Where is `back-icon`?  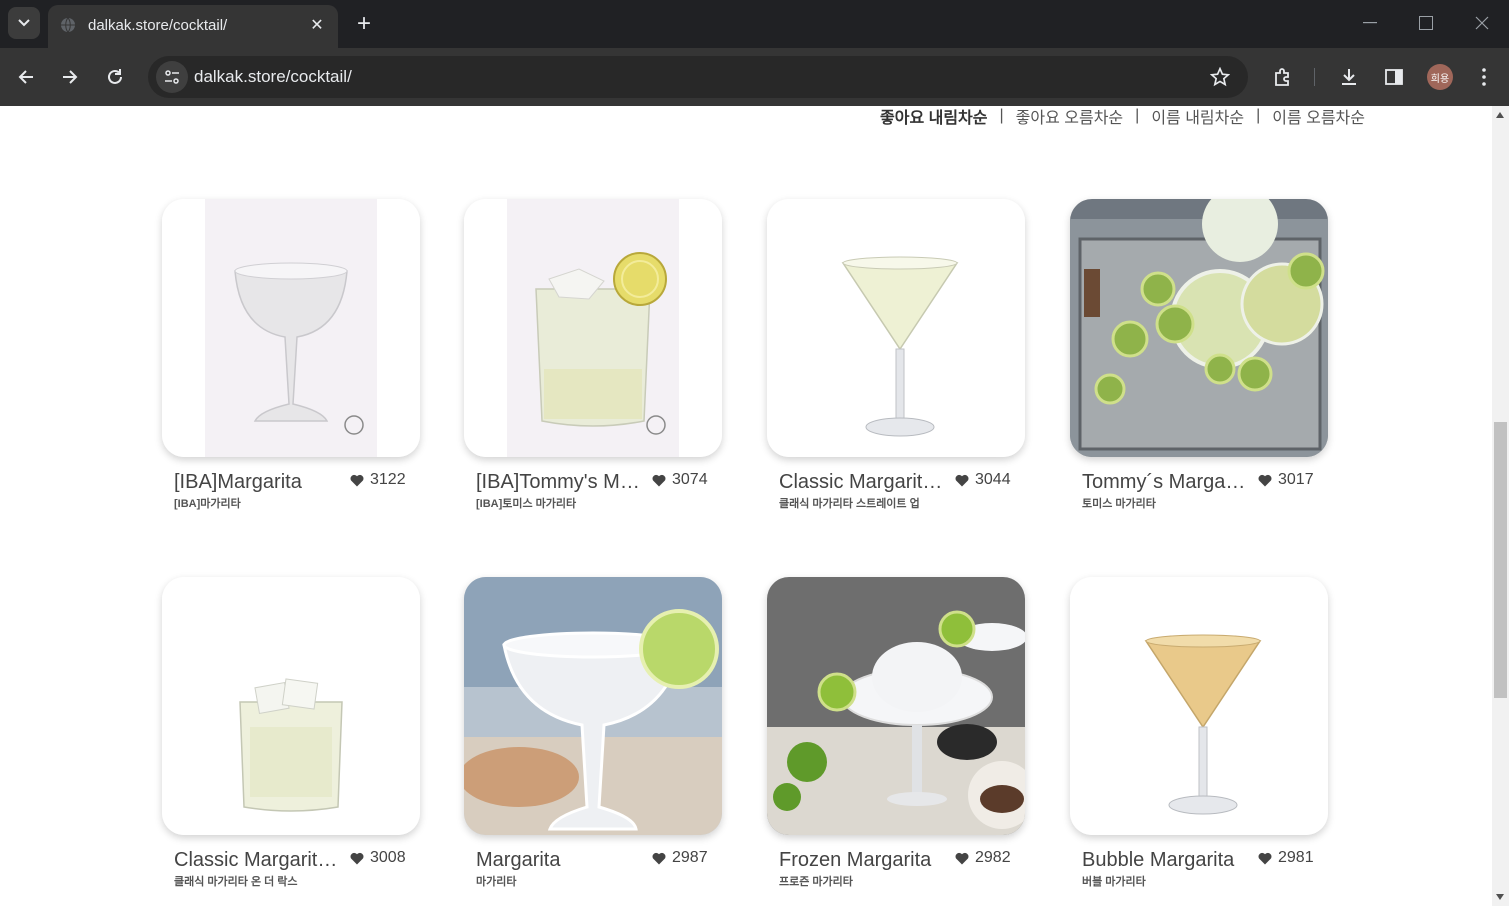
back-icon is located at coordinates (26, 77).